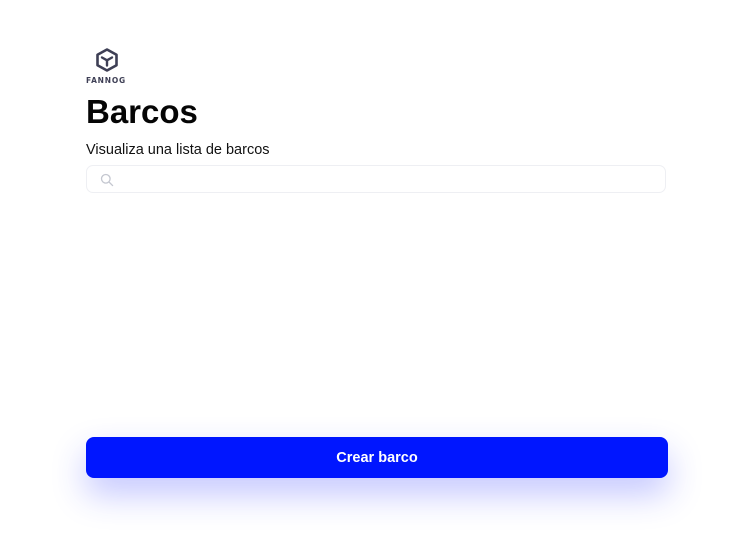 Image resolution: width=736 pixels, height=557 pixels. What do you see at coordinates (107, 180) in the screenshot?
I see `search-icon` at bounding box center [107, 180].